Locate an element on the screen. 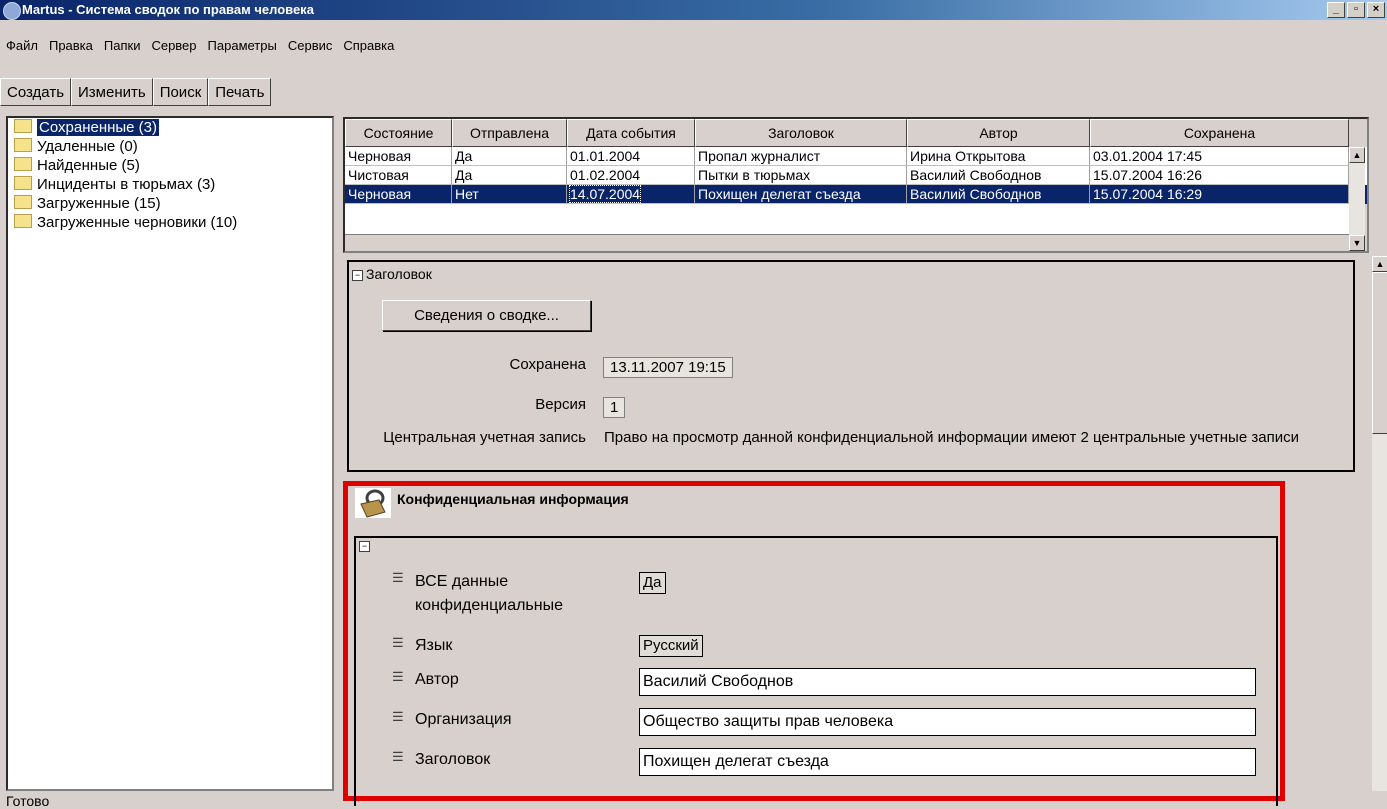 The image size is (1387, 809). cell-title: Пропал журналист is located at coordinates (801, 156).